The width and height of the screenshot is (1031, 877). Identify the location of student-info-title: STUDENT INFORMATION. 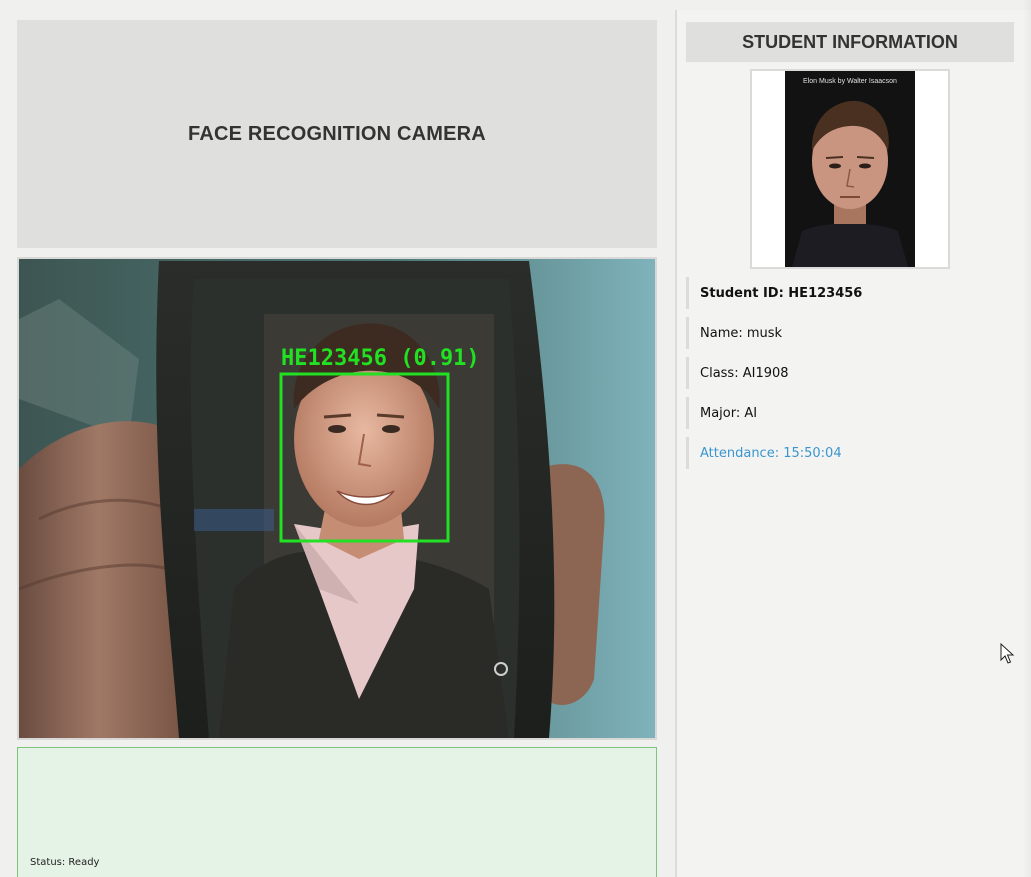
(850, 41).